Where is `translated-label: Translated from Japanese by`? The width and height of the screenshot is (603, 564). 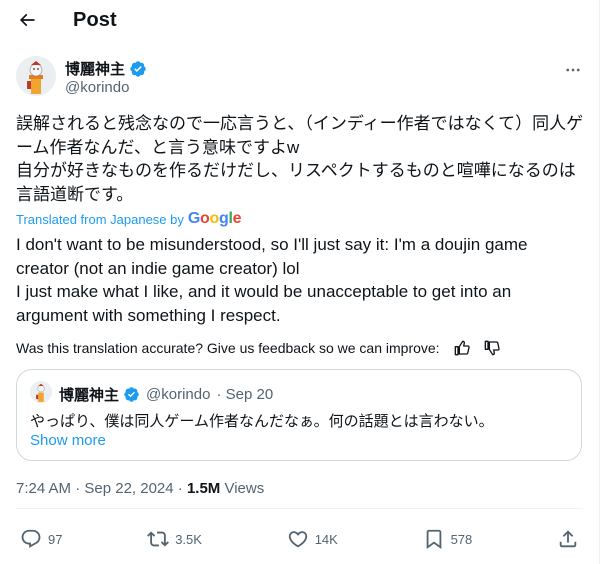 translated-label: Translated from Japanese by is located at coordinates (100, 219).